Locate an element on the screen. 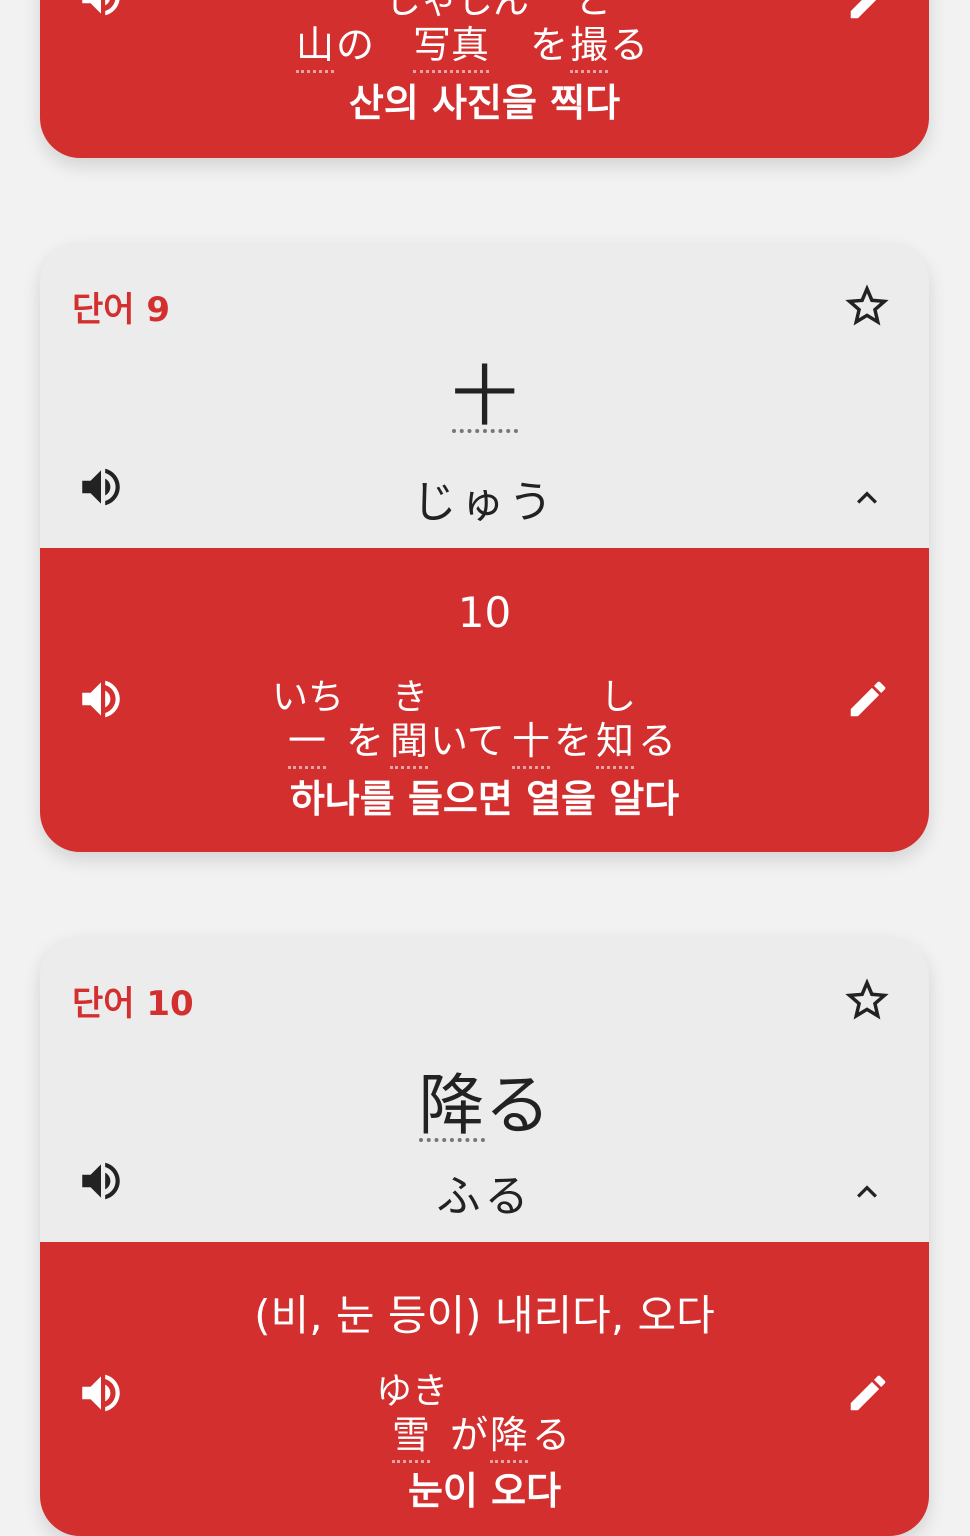 The image size is (970, 1536). example-sentence-jp: 一 を 聞 いて 十 を 知 る is located at coordinates (484, 739).